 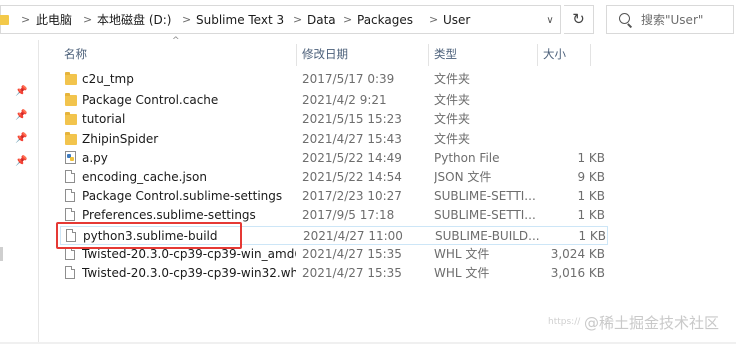 I want to click on file-name: encoding_cache.json, so click(x=144, y=177).